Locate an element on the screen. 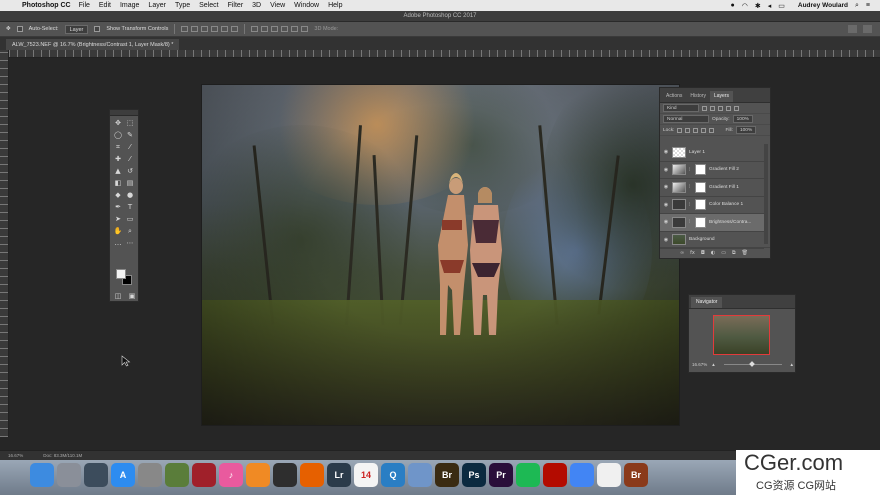 Image resolution: width=880 pixels, height=495 pixels. align-center-icon is located at coordinates (225, 29).